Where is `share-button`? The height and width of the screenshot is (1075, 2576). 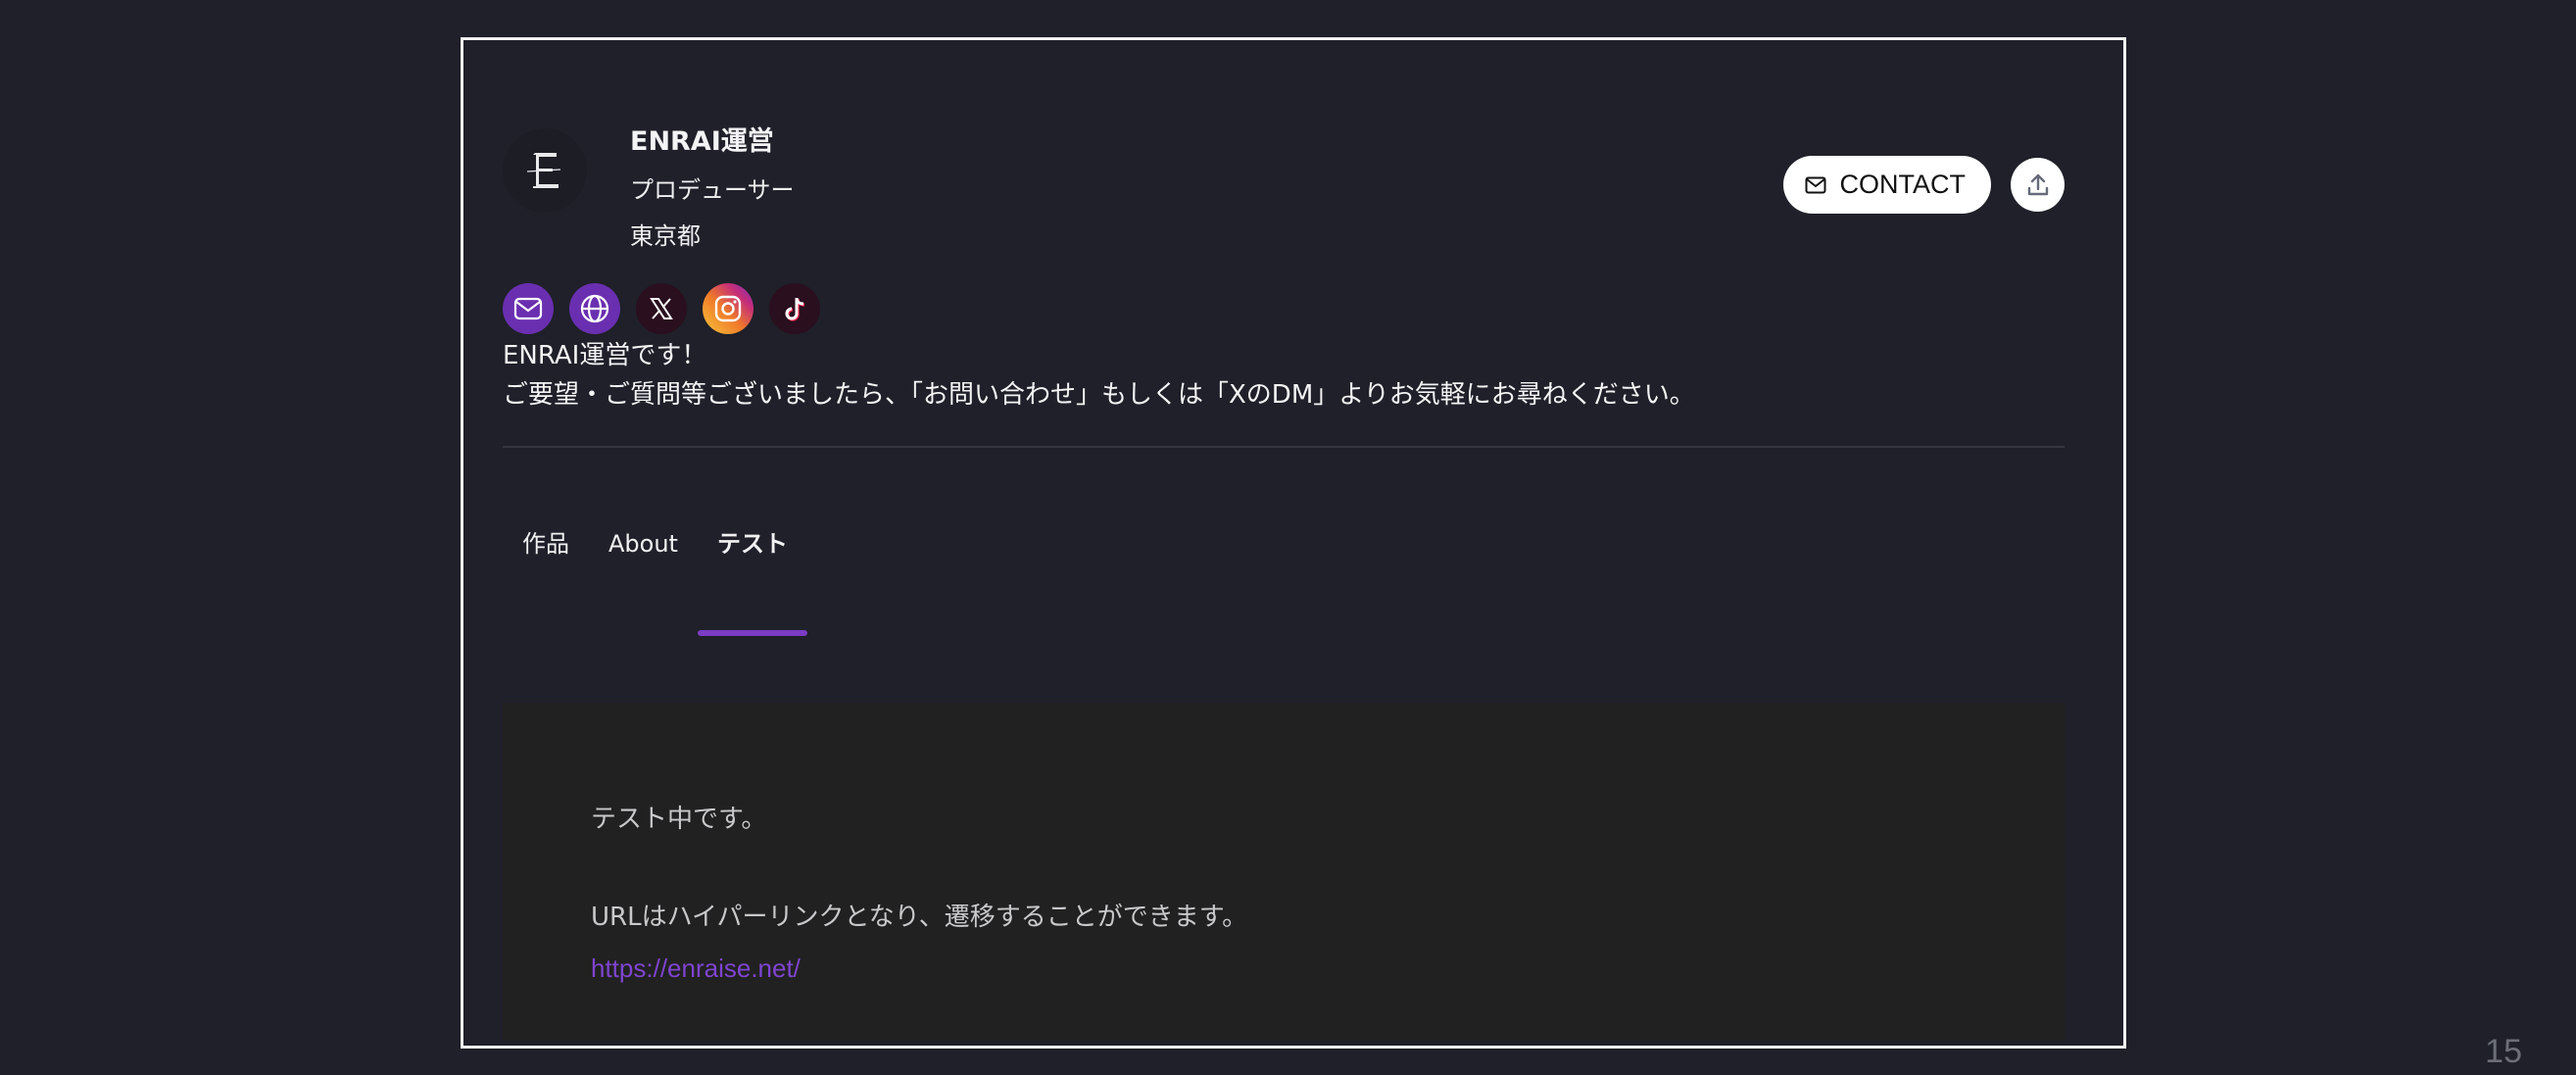 share-button is located at coordinates (2038, 185).